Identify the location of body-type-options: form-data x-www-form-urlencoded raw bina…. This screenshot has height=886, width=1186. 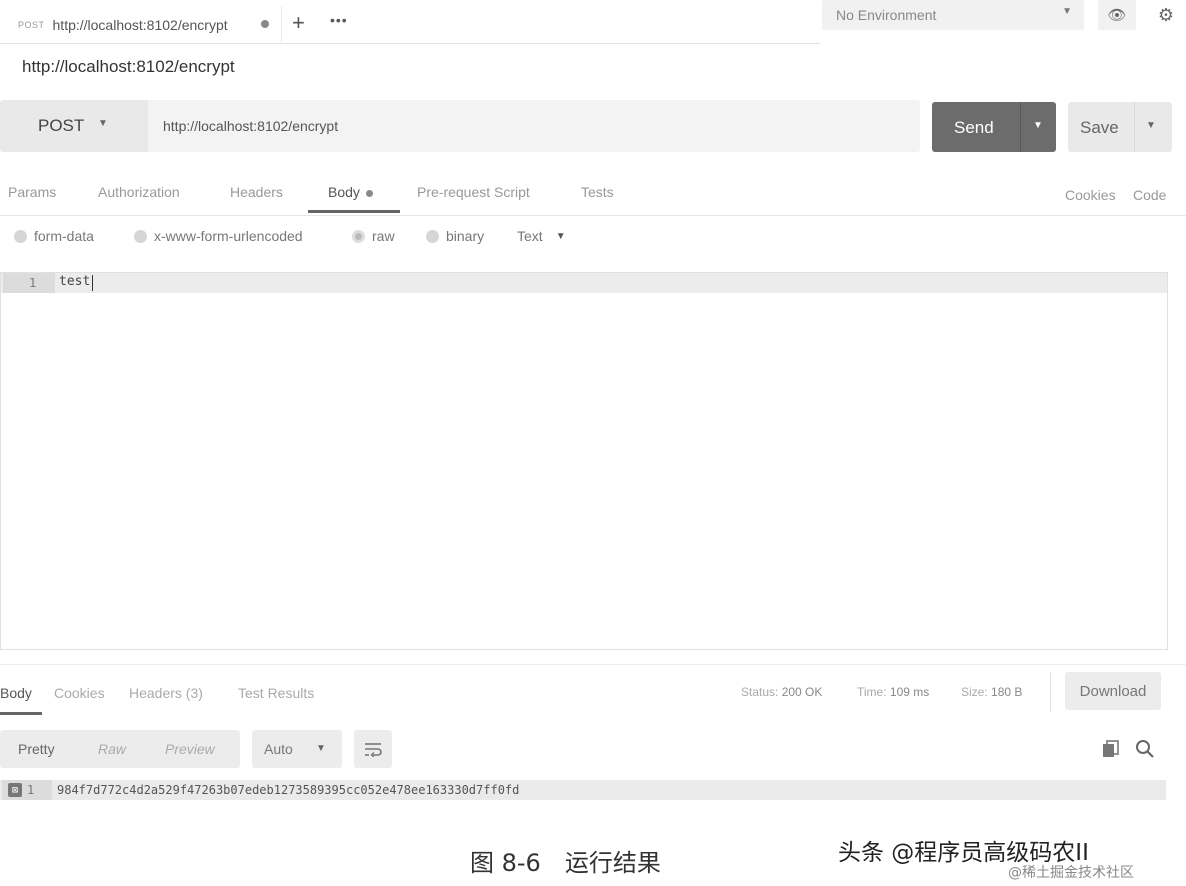
(300, 240).